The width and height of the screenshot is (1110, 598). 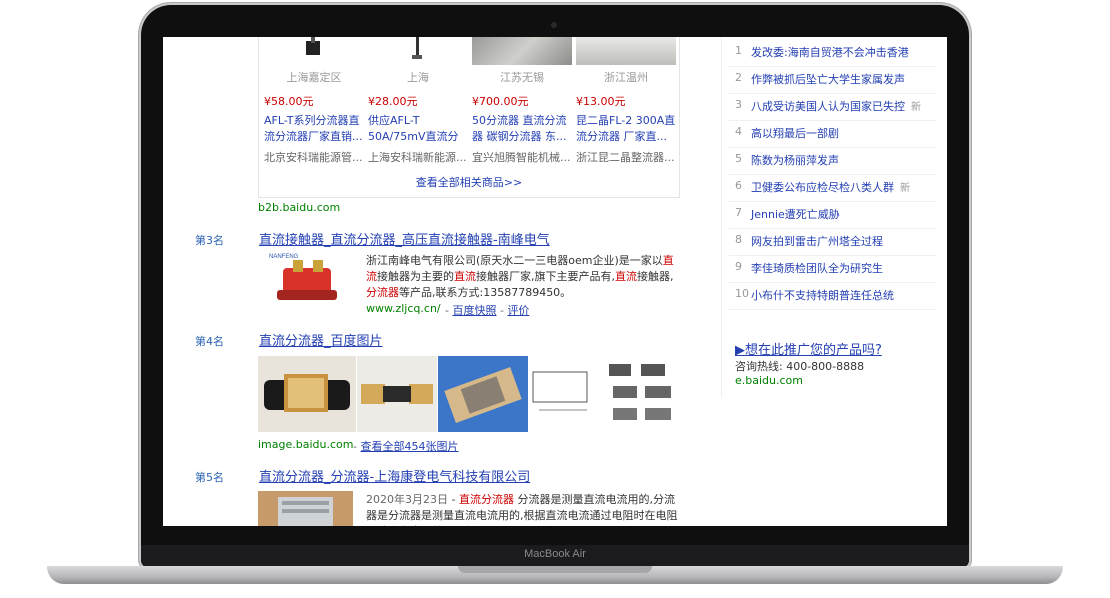 I want to click on hot-title-text: 小布什不支持特朗普连任总统, so click(x=822, y=295).